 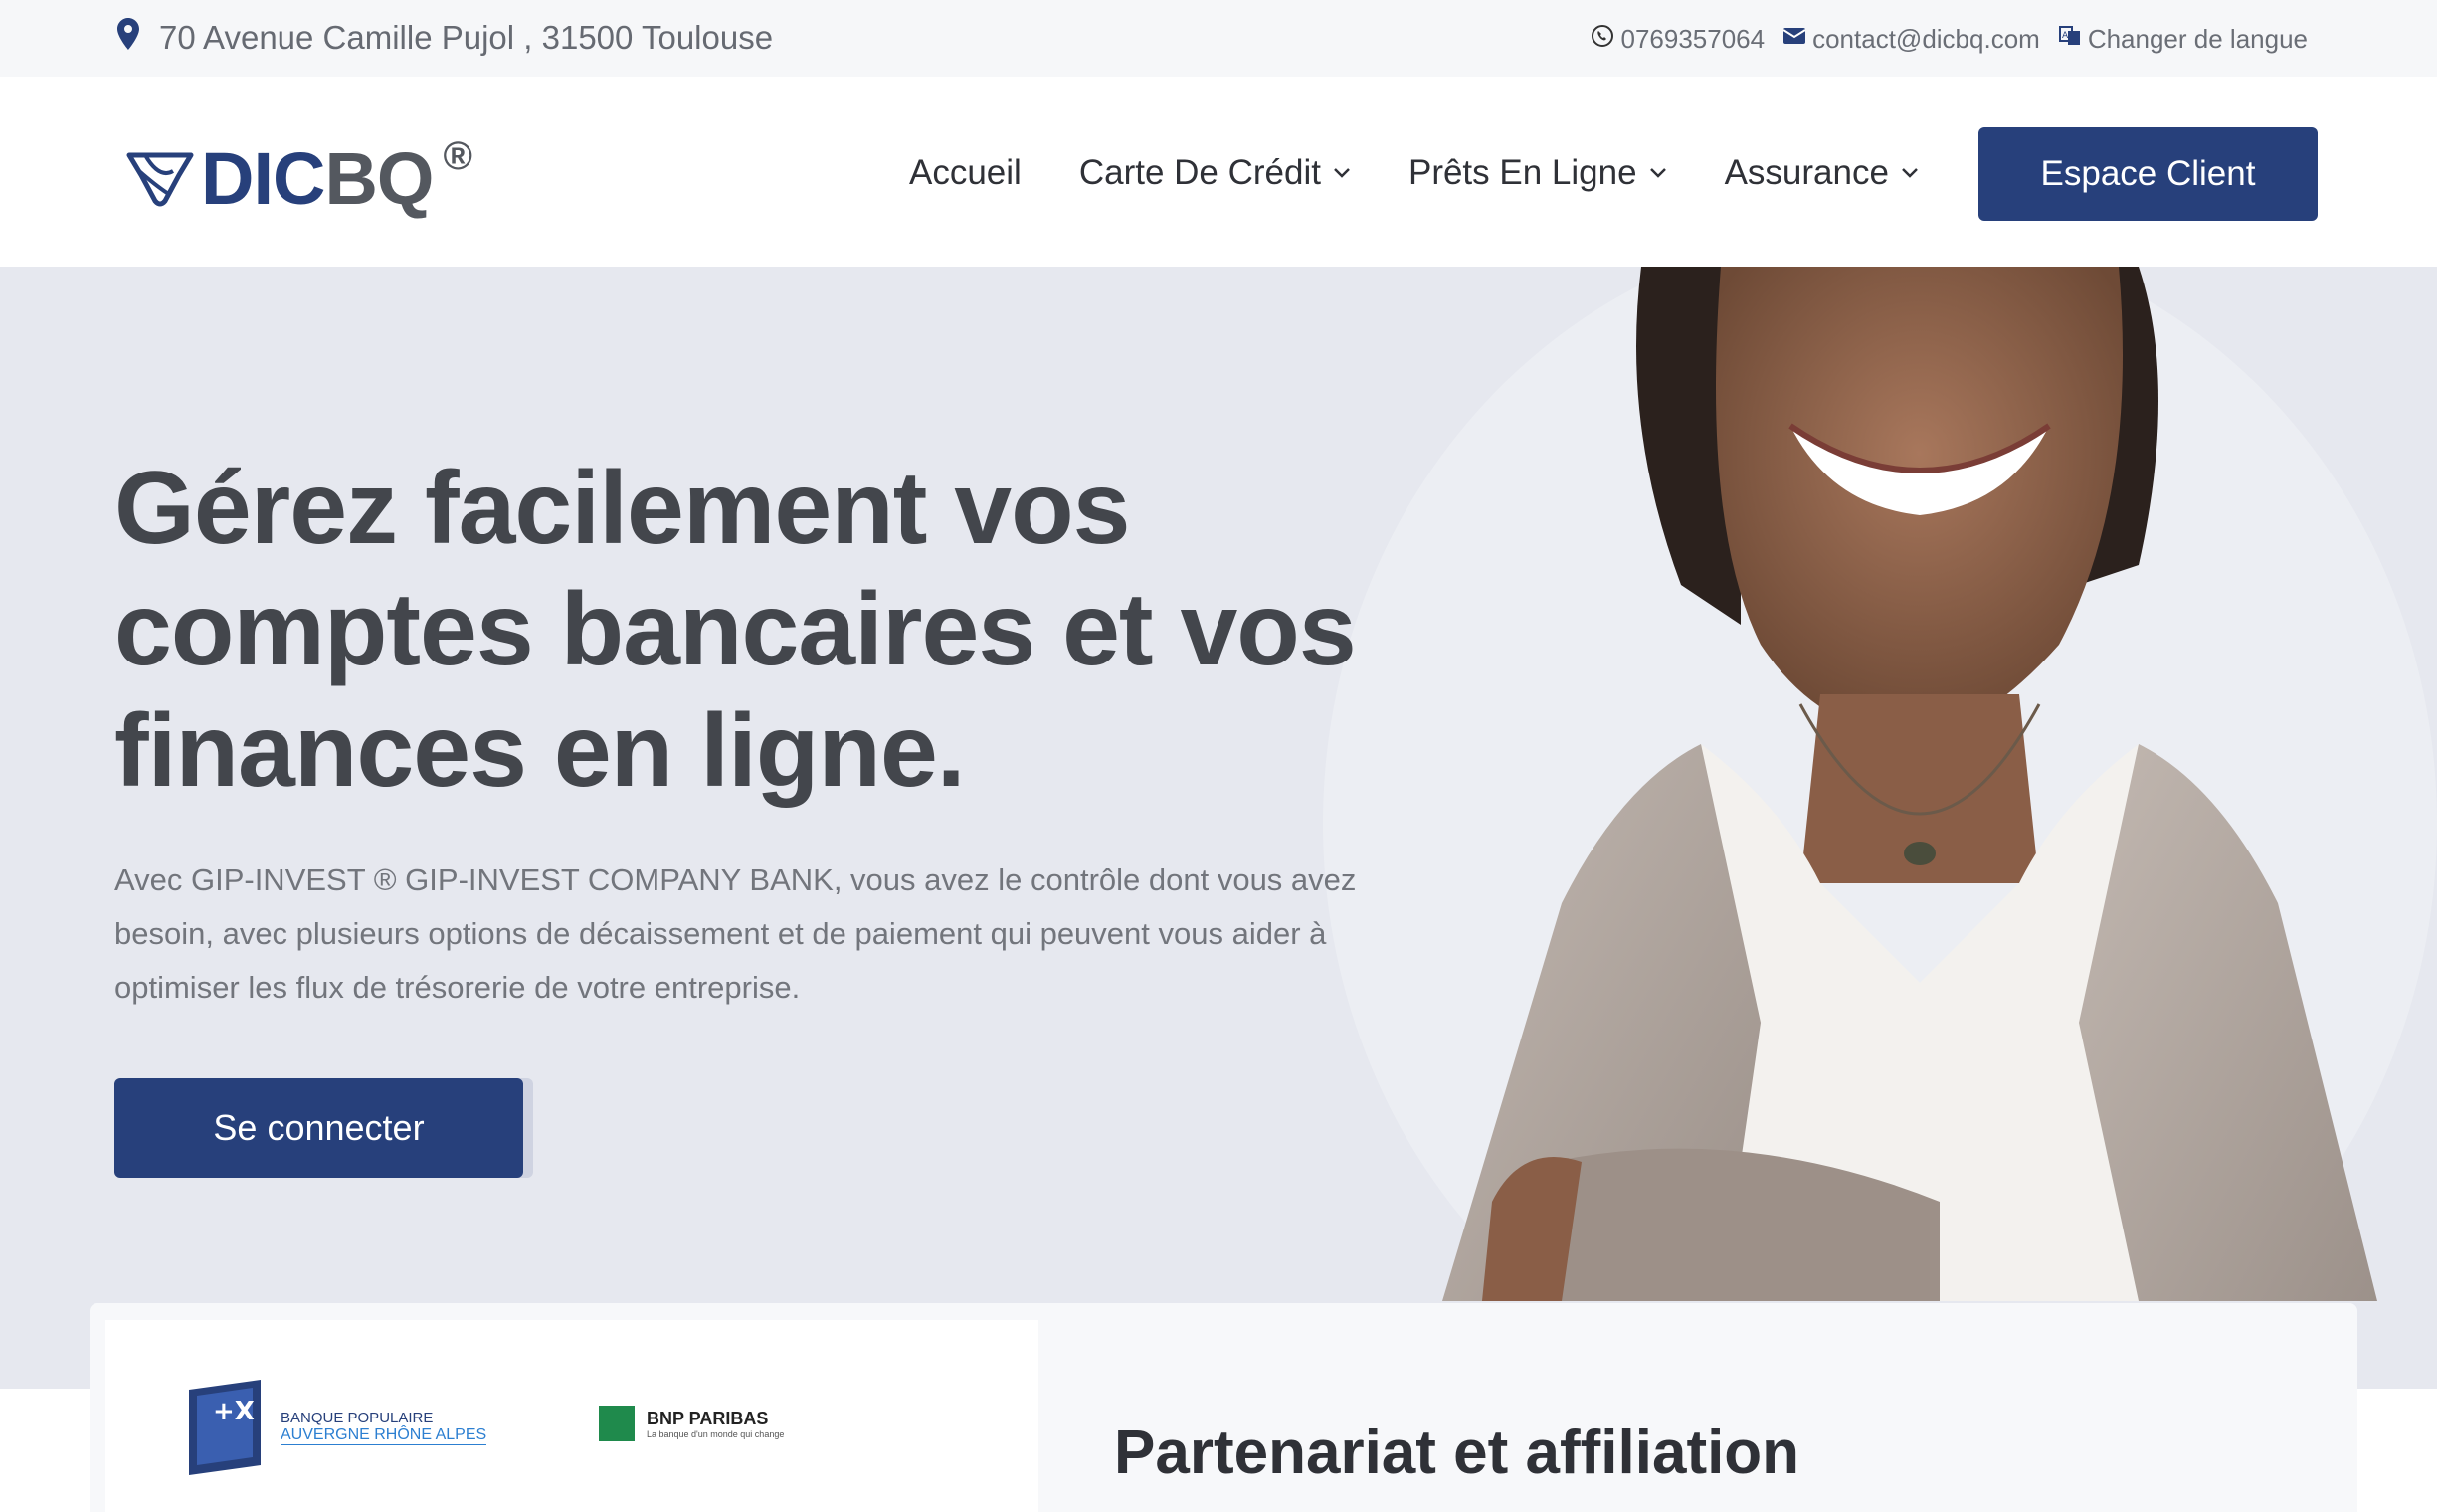 I want to click on address: 70 Avenue Camille Pujol , 31500 Toulouse, so click(x=445, y=38).